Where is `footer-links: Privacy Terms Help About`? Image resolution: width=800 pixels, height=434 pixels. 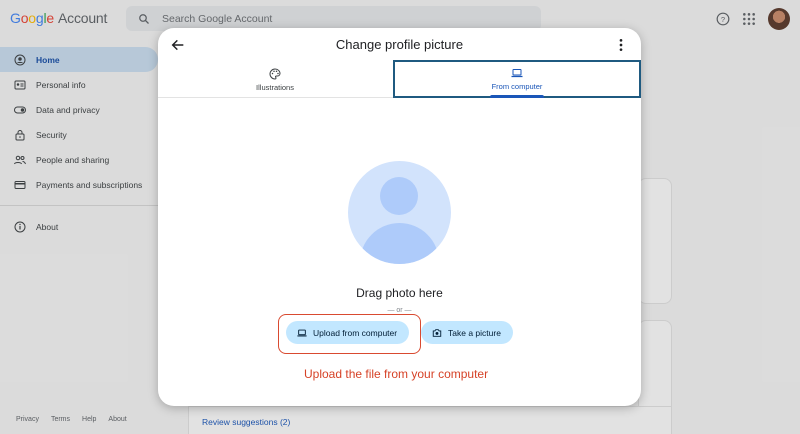 footer-links: Privacy Terms Help About is located at coordinates (71, 419).